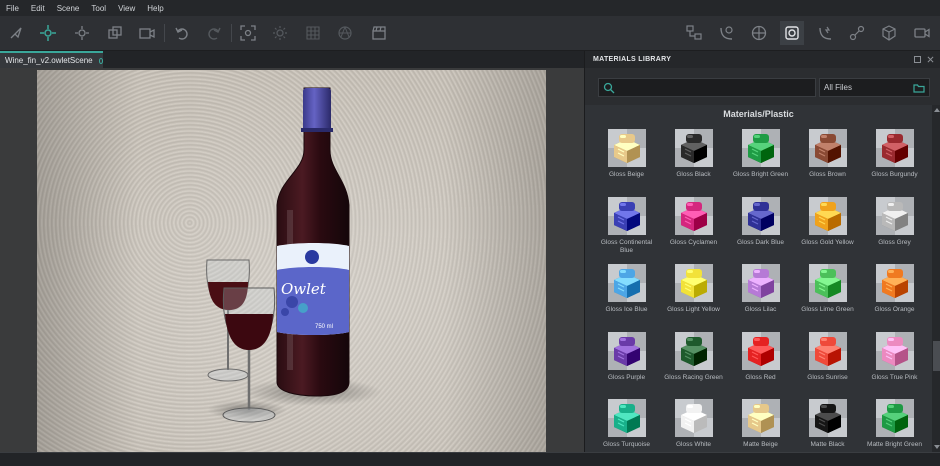 The height and width of the screenshot is (466, 940). I want to click on redo-icon, so click(214, 33).